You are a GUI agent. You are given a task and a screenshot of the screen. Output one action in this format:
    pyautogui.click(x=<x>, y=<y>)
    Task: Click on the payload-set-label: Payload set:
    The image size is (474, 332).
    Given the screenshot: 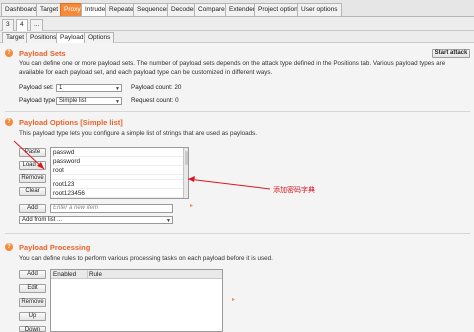 What is the action you would take?
    pyautogui.click(x=36, y=87)
    